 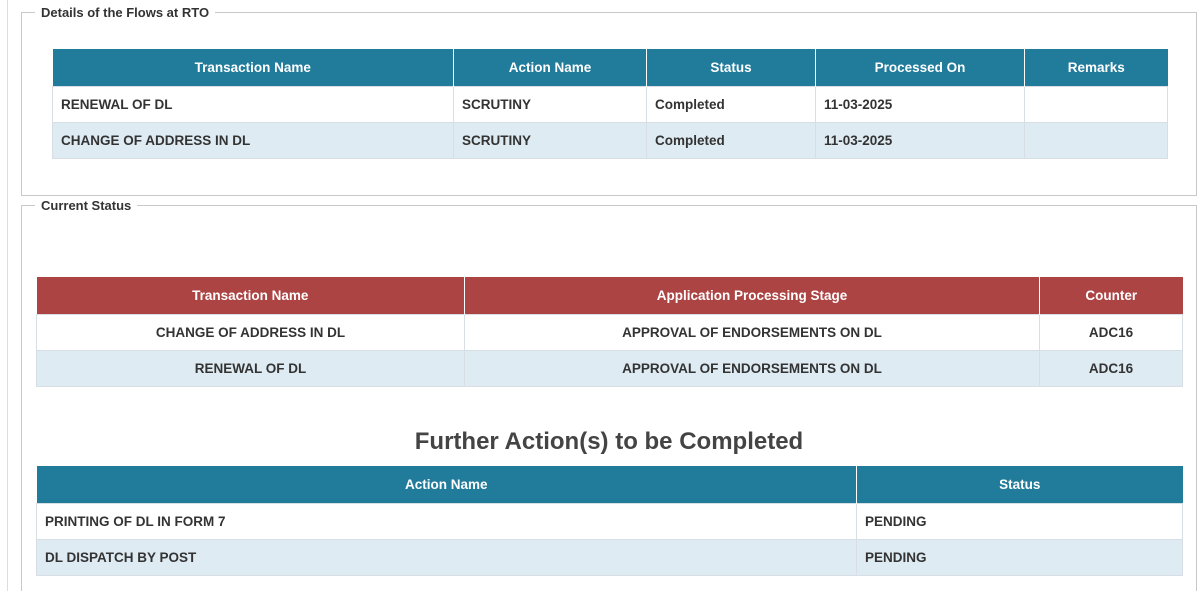 What do you see at coordinates (446, 521) in the screenshot?
I see `cell-action-name: PRINTING OF DL IN FORM 7` at bounding box center [446, 521].